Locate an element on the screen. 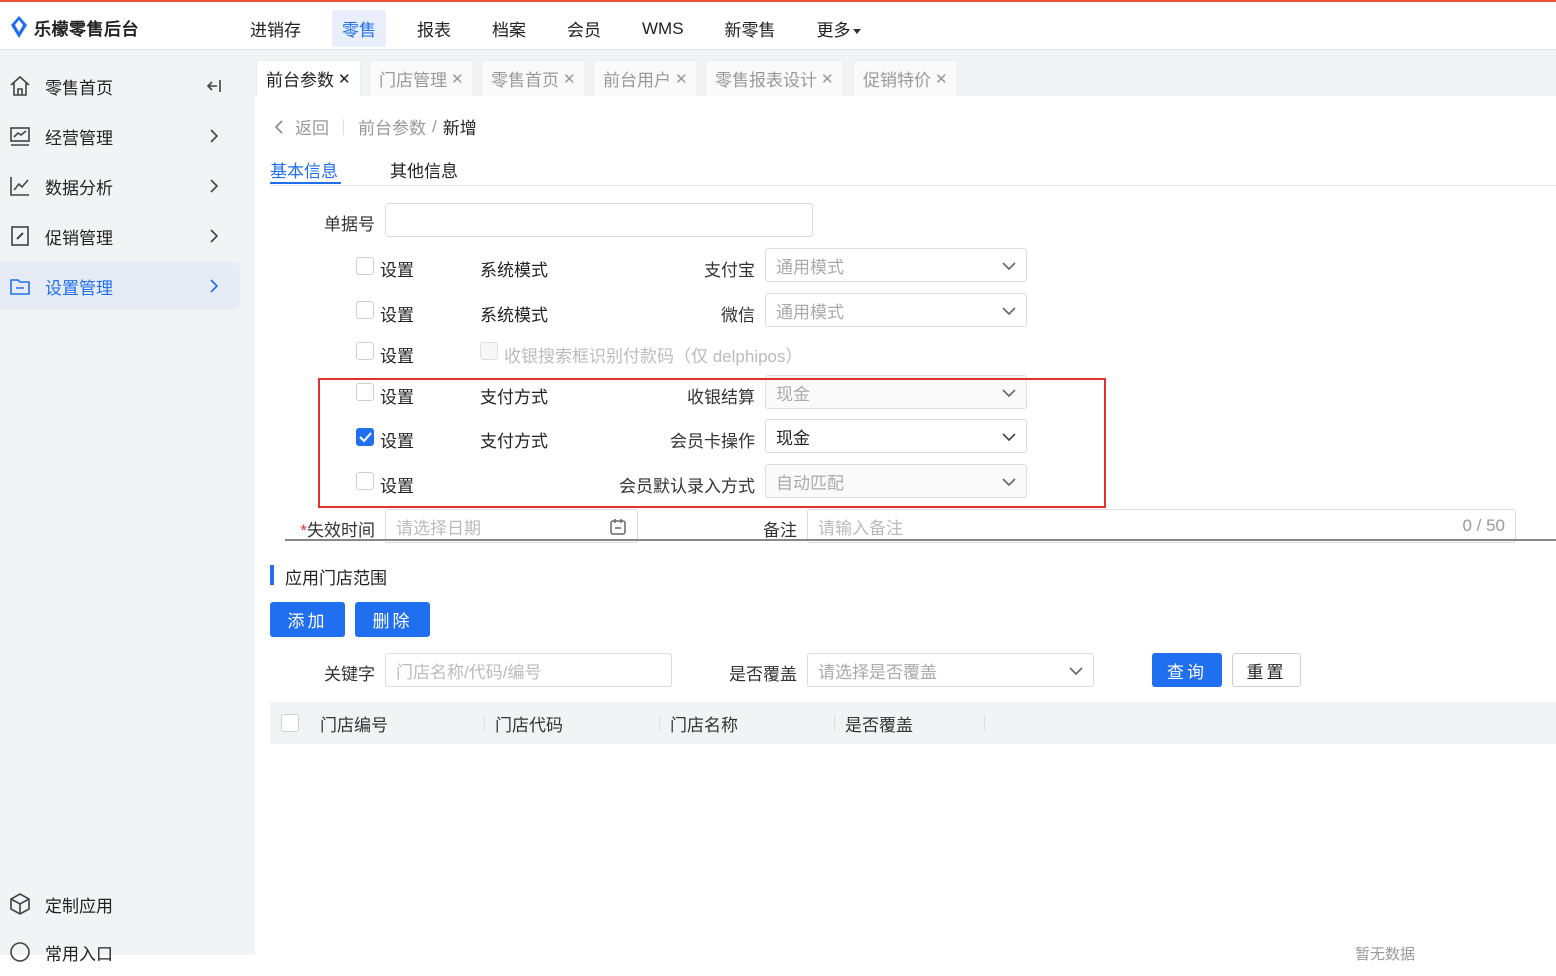  topnav-item-retail: 零售 is located at coordinates (359, 28).